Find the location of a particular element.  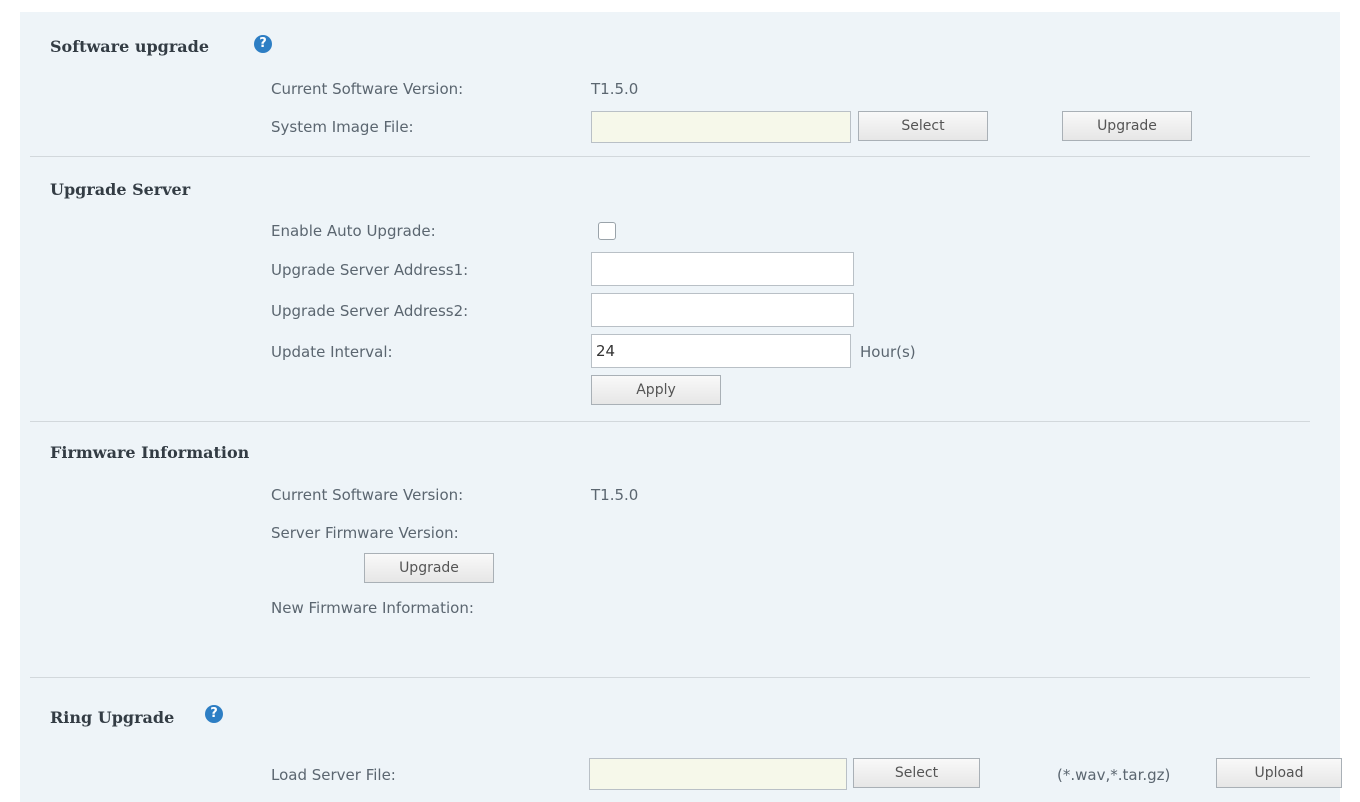

update-interval-label: Update Interval: is located at coordinates (332, 352).